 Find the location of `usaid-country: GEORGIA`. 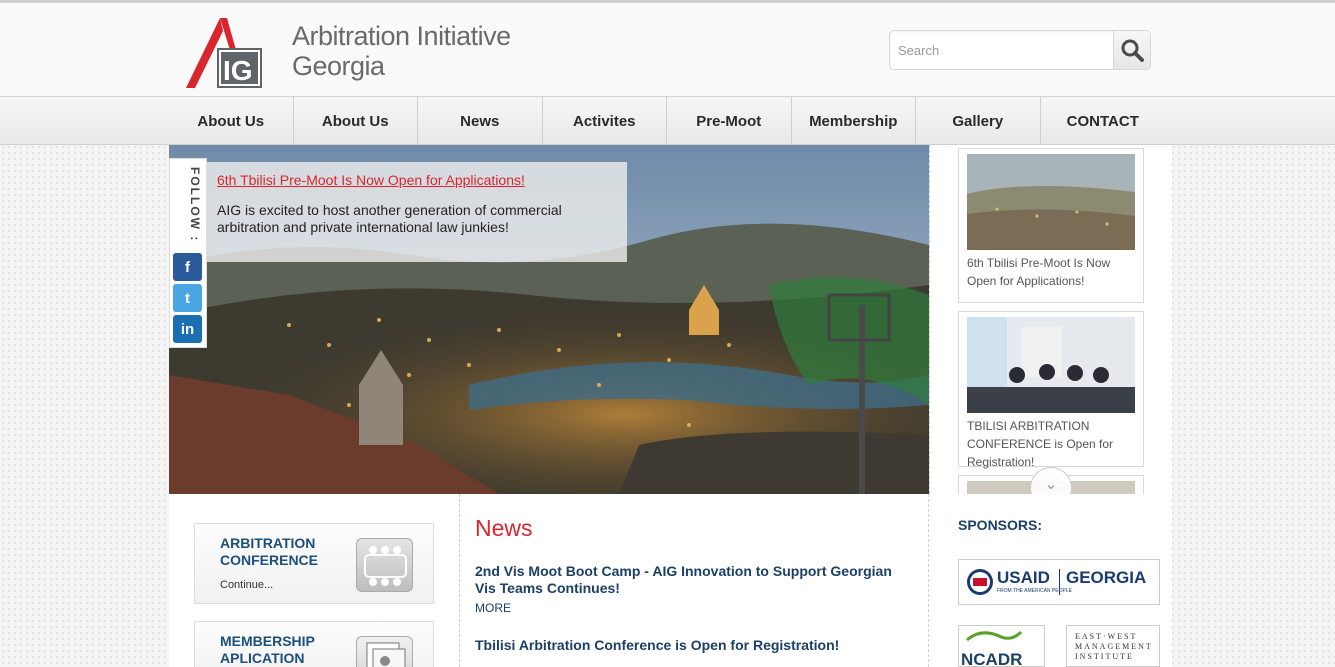

usaid-country: GEORGIA is located at coordinates (1106, 577).